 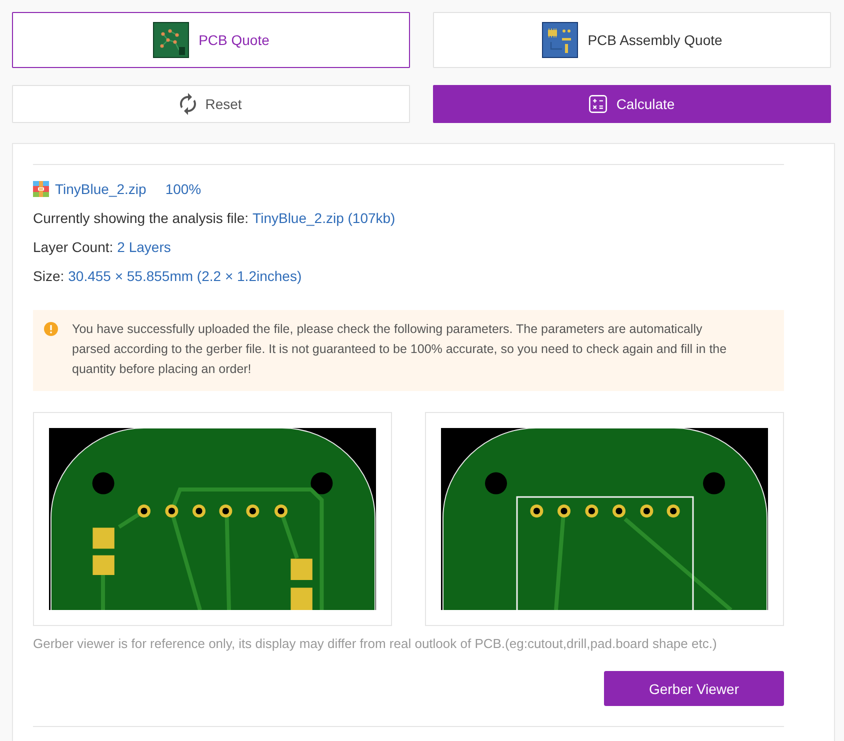 I want to click on file-name-link: TinyBlue_2.zip, so click(x=100, y=188).